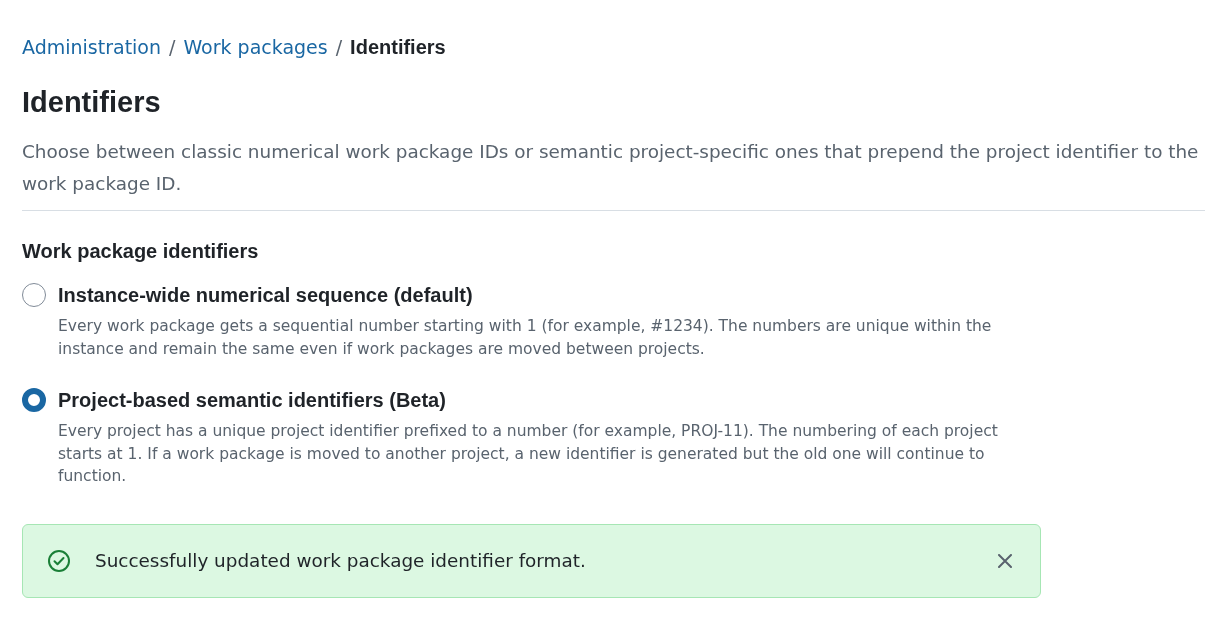 The height and width of the screenshot is (640, 1227). Describe the element at coordinates (341, 560) in the screenshot. I see `banner-message: Successfully updated work package identifier format.` at that location.